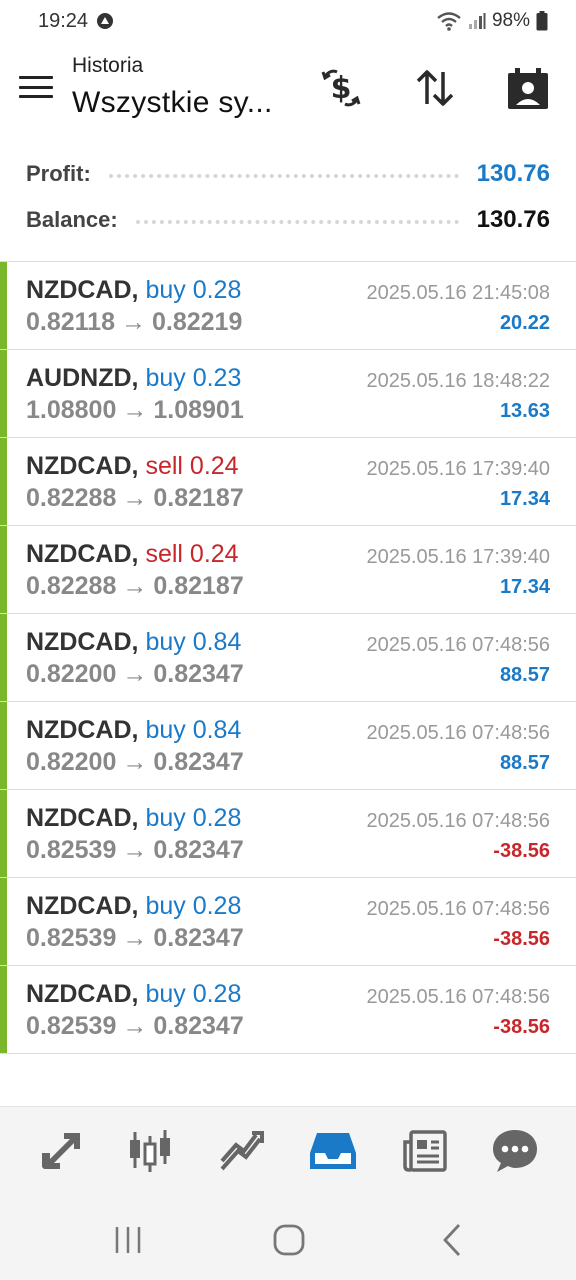  I want to click on trade-direction-volume: buy 0.23, so click(193, 378).